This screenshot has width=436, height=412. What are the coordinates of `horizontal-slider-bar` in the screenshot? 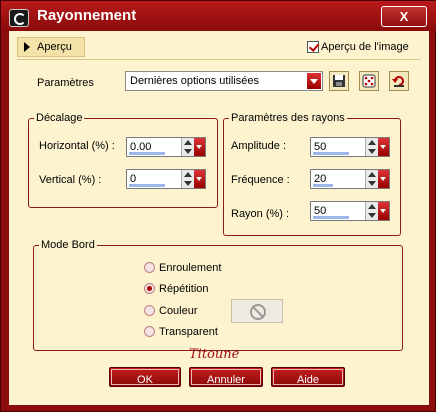 It's located at (147, 153).